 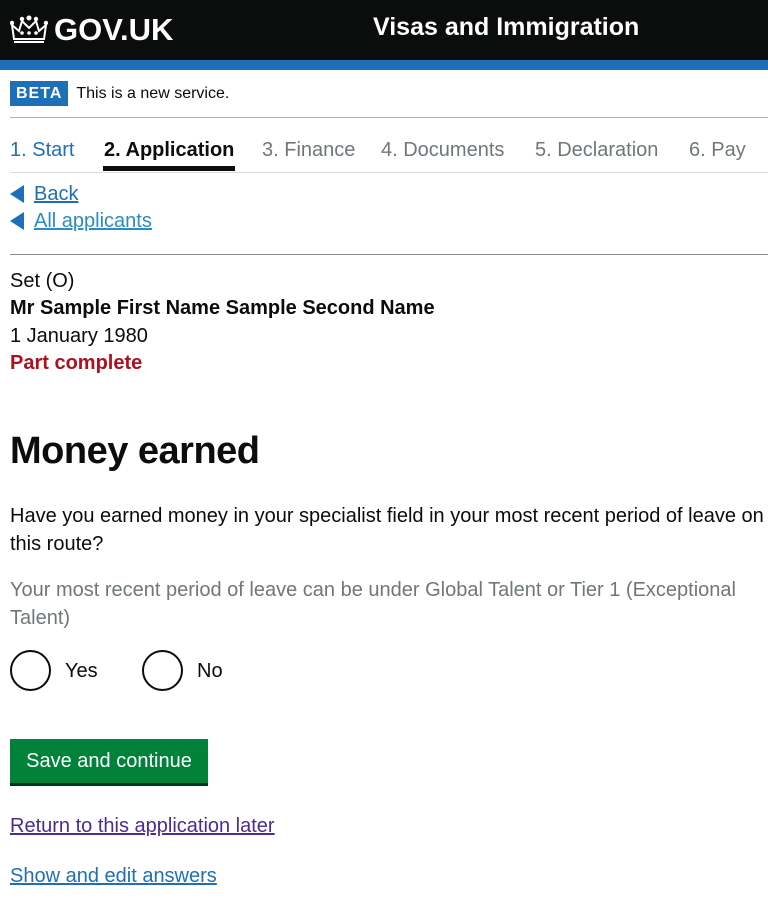 I want to click on radio-no-circle, so click(x=162, y=670).